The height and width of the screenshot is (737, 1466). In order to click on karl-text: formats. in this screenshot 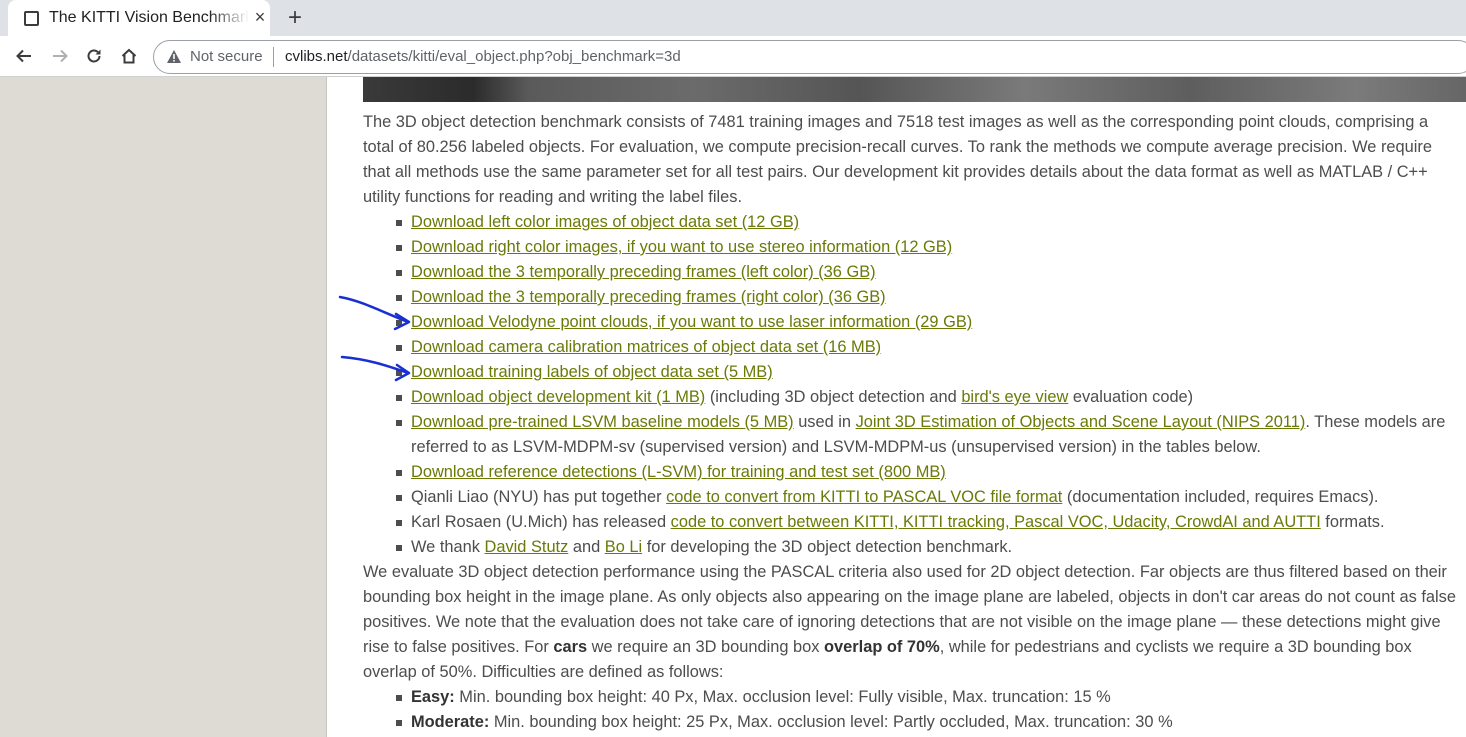, I will do `click(1352, 522)`.